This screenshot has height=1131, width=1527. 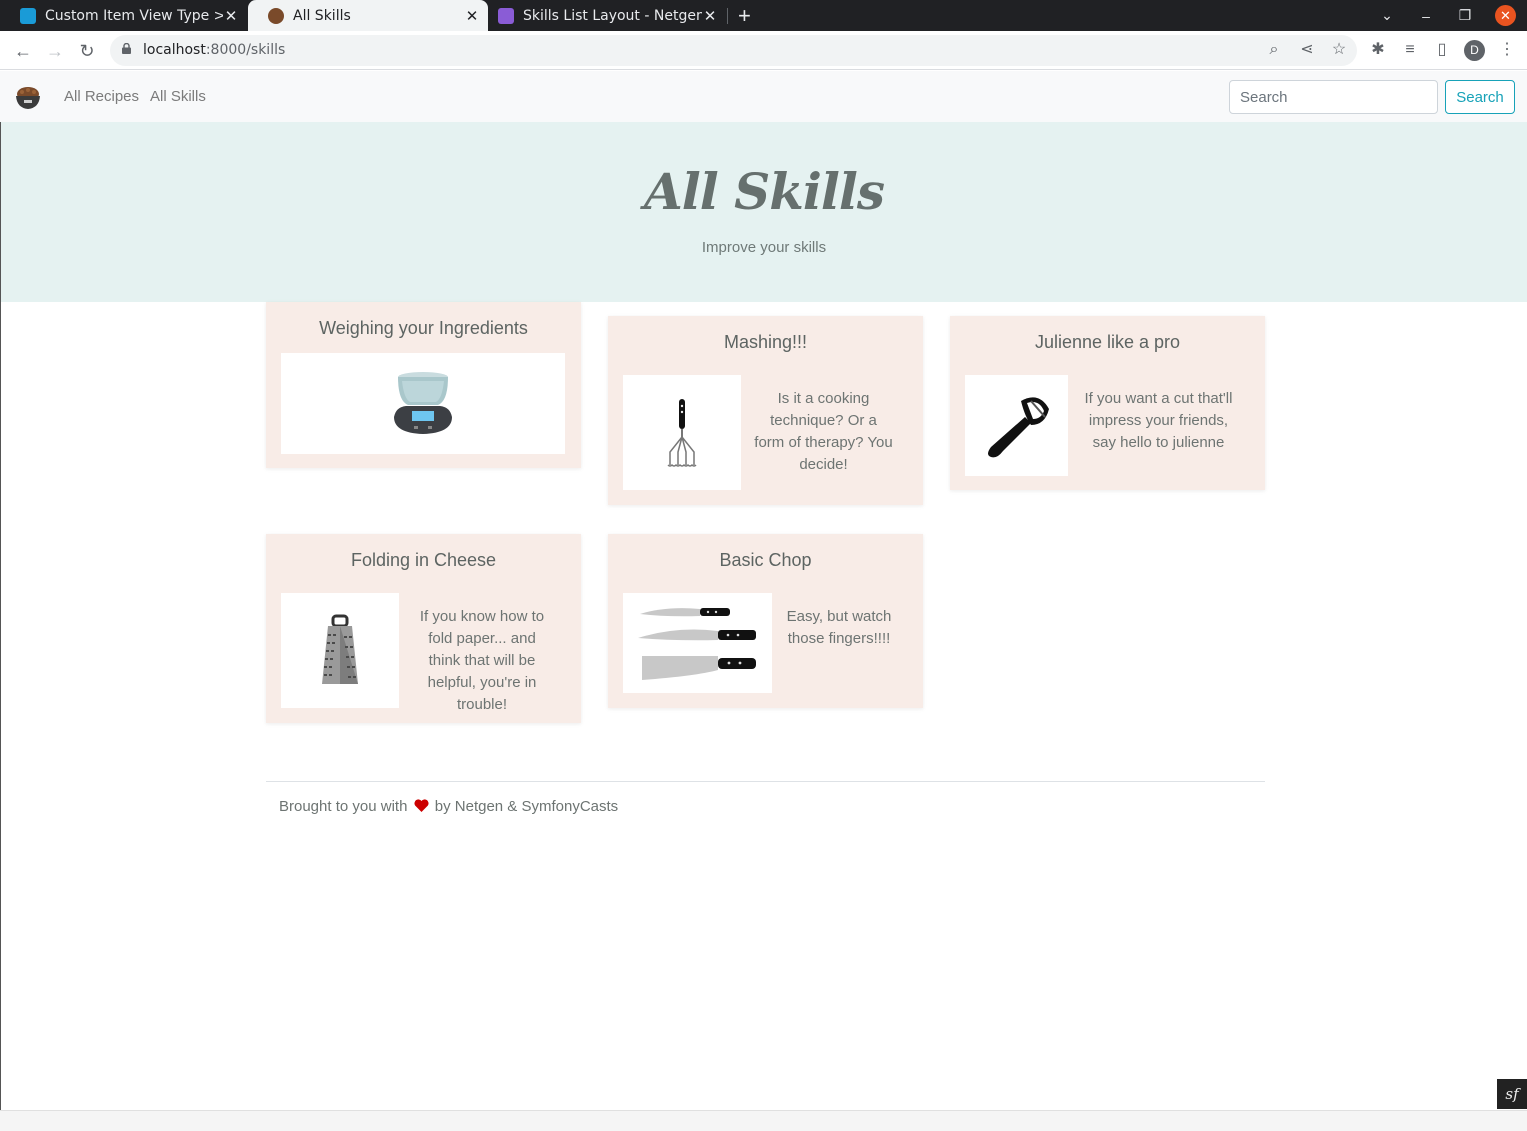 I want to click on skill-card-title: Weighing your Ingredients, so click(x=423, y=328).